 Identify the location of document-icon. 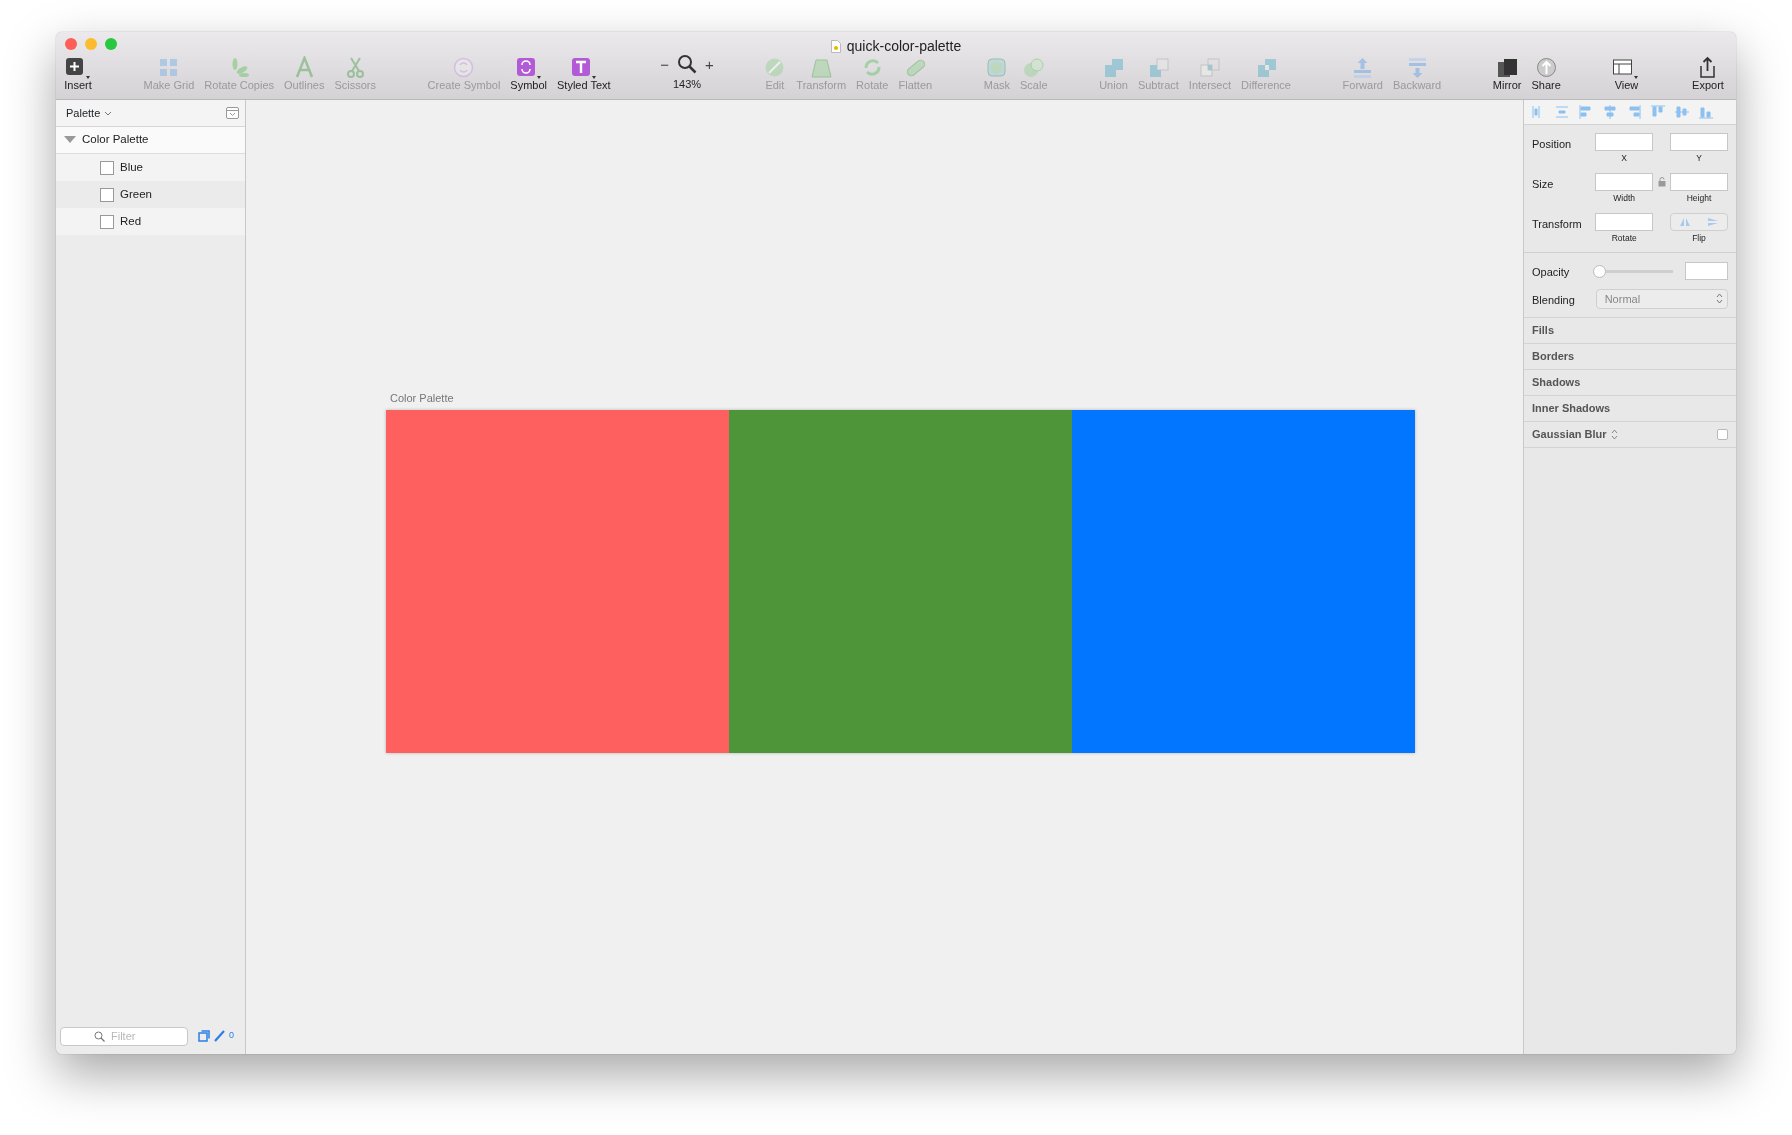
(835, 46).